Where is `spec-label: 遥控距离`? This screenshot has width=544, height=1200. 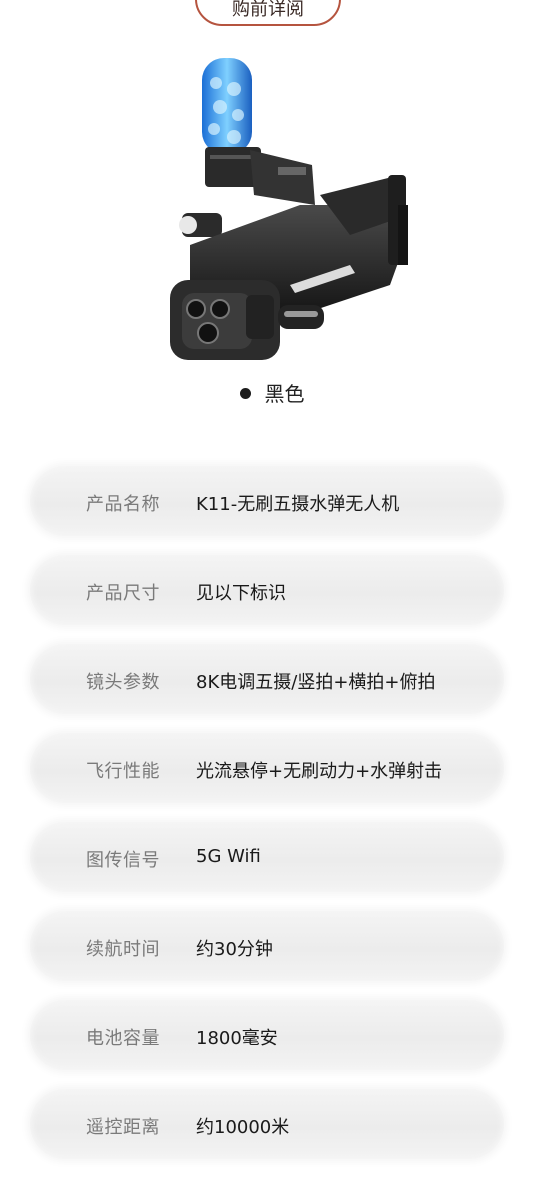 spec-label: 遥控距离 is located at coordinates (123, 1127).